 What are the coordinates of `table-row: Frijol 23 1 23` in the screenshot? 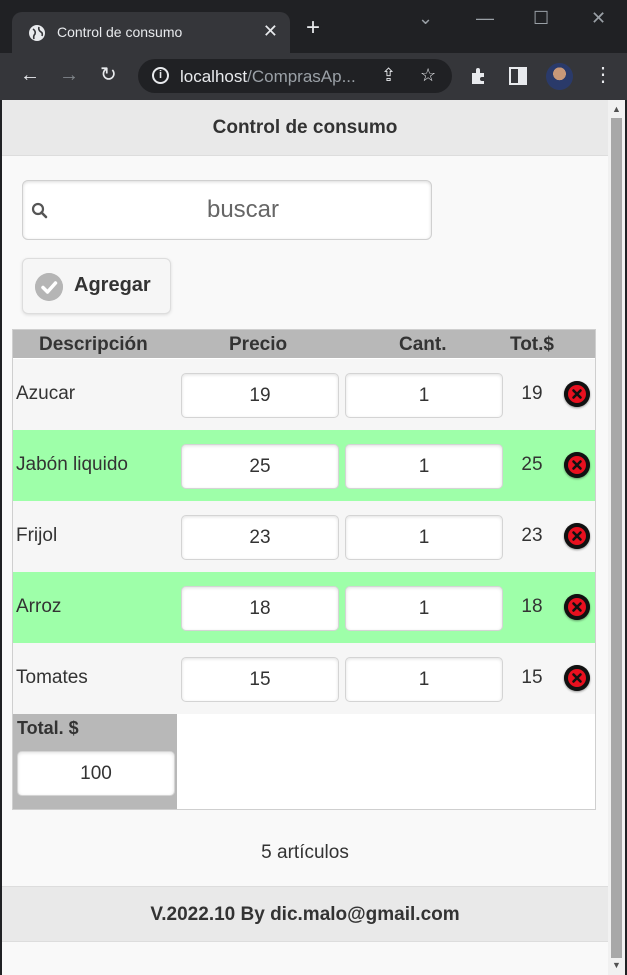 It's located at (304, 536).